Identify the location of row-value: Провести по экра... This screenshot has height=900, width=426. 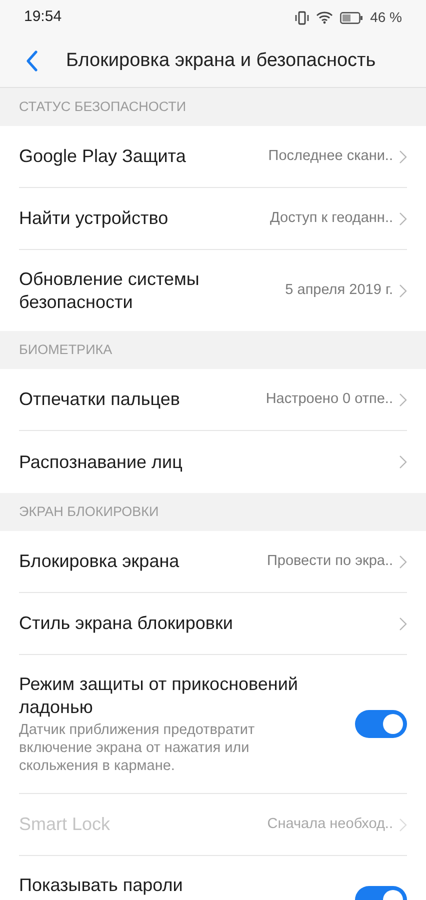
(329, 561).